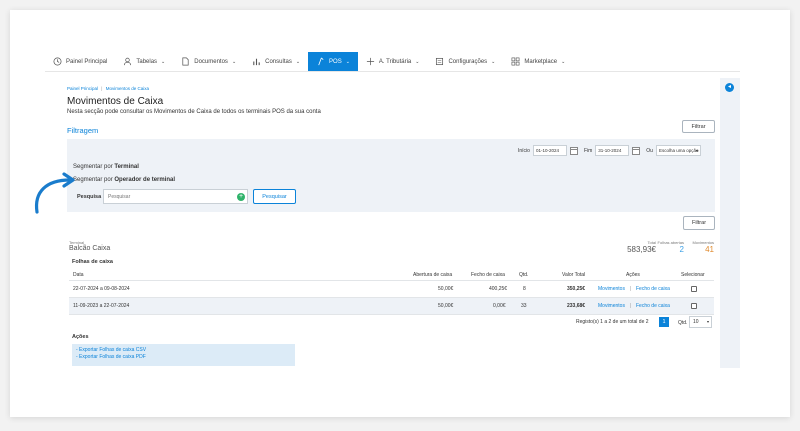 The height and width of the screenshot is (431, 800). Describe the element at coordinates (709, 249) in the screenshot. I see `movements-value: 41` at that location.